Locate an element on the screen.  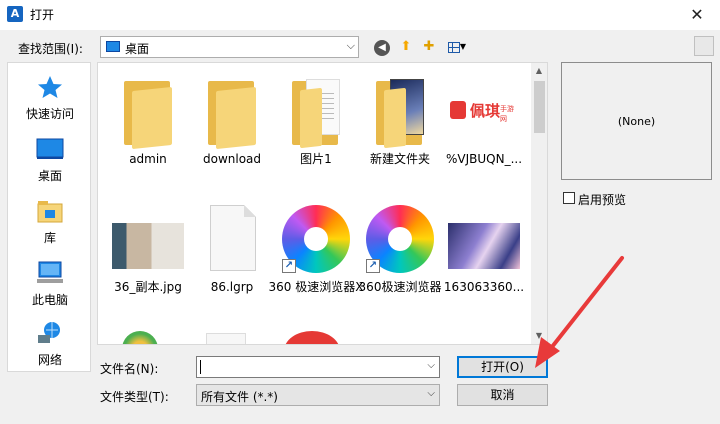
place-network: 网络 is located at coordinates (50, 343).